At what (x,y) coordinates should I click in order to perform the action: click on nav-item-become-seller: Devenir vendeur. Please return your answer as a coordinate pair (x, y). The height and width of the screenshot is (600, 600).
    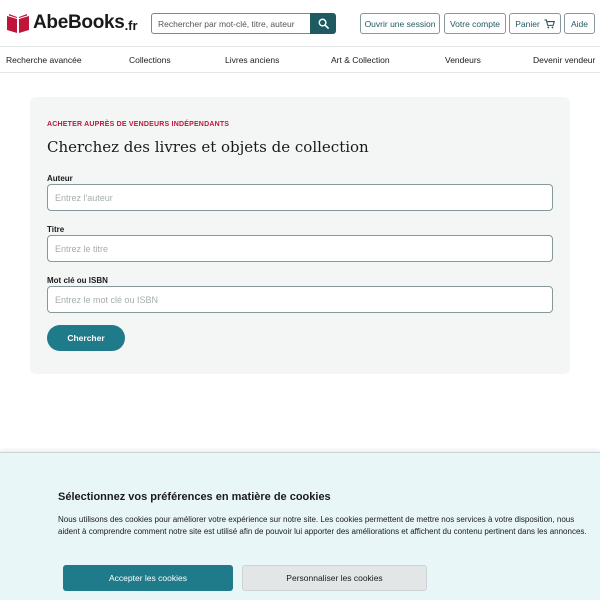
    Looking at the image, I should click on (564, 60).